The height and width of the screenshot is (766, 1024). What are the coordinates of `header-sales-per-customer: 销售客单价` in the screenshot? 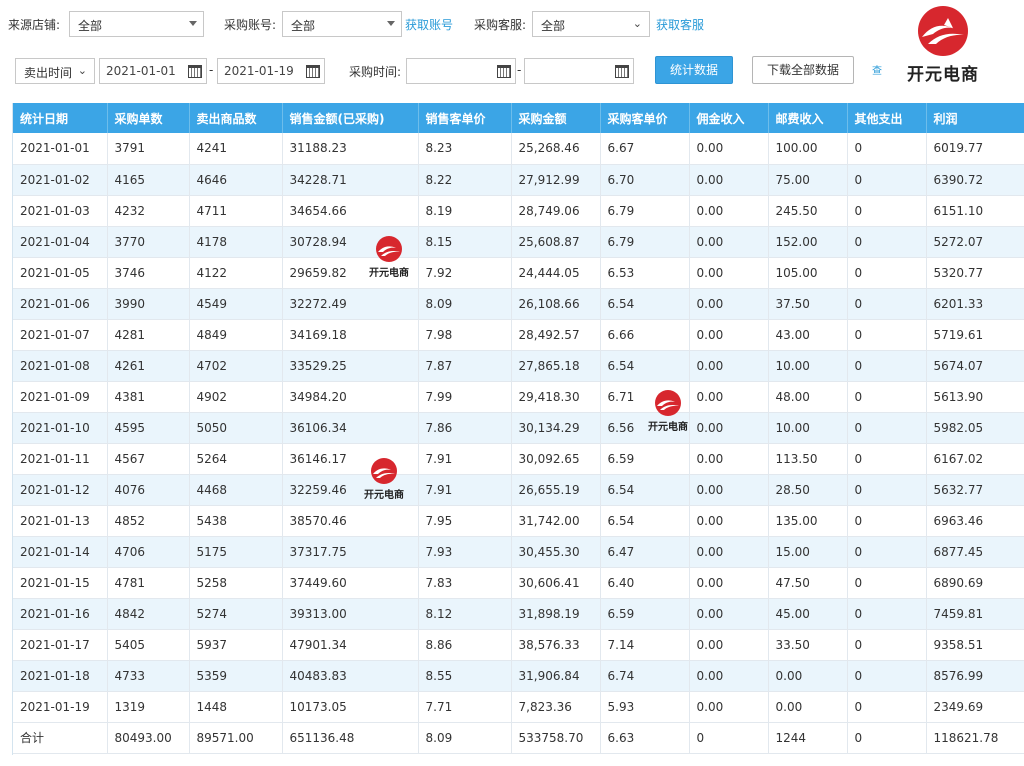 It's located at (465, 118).